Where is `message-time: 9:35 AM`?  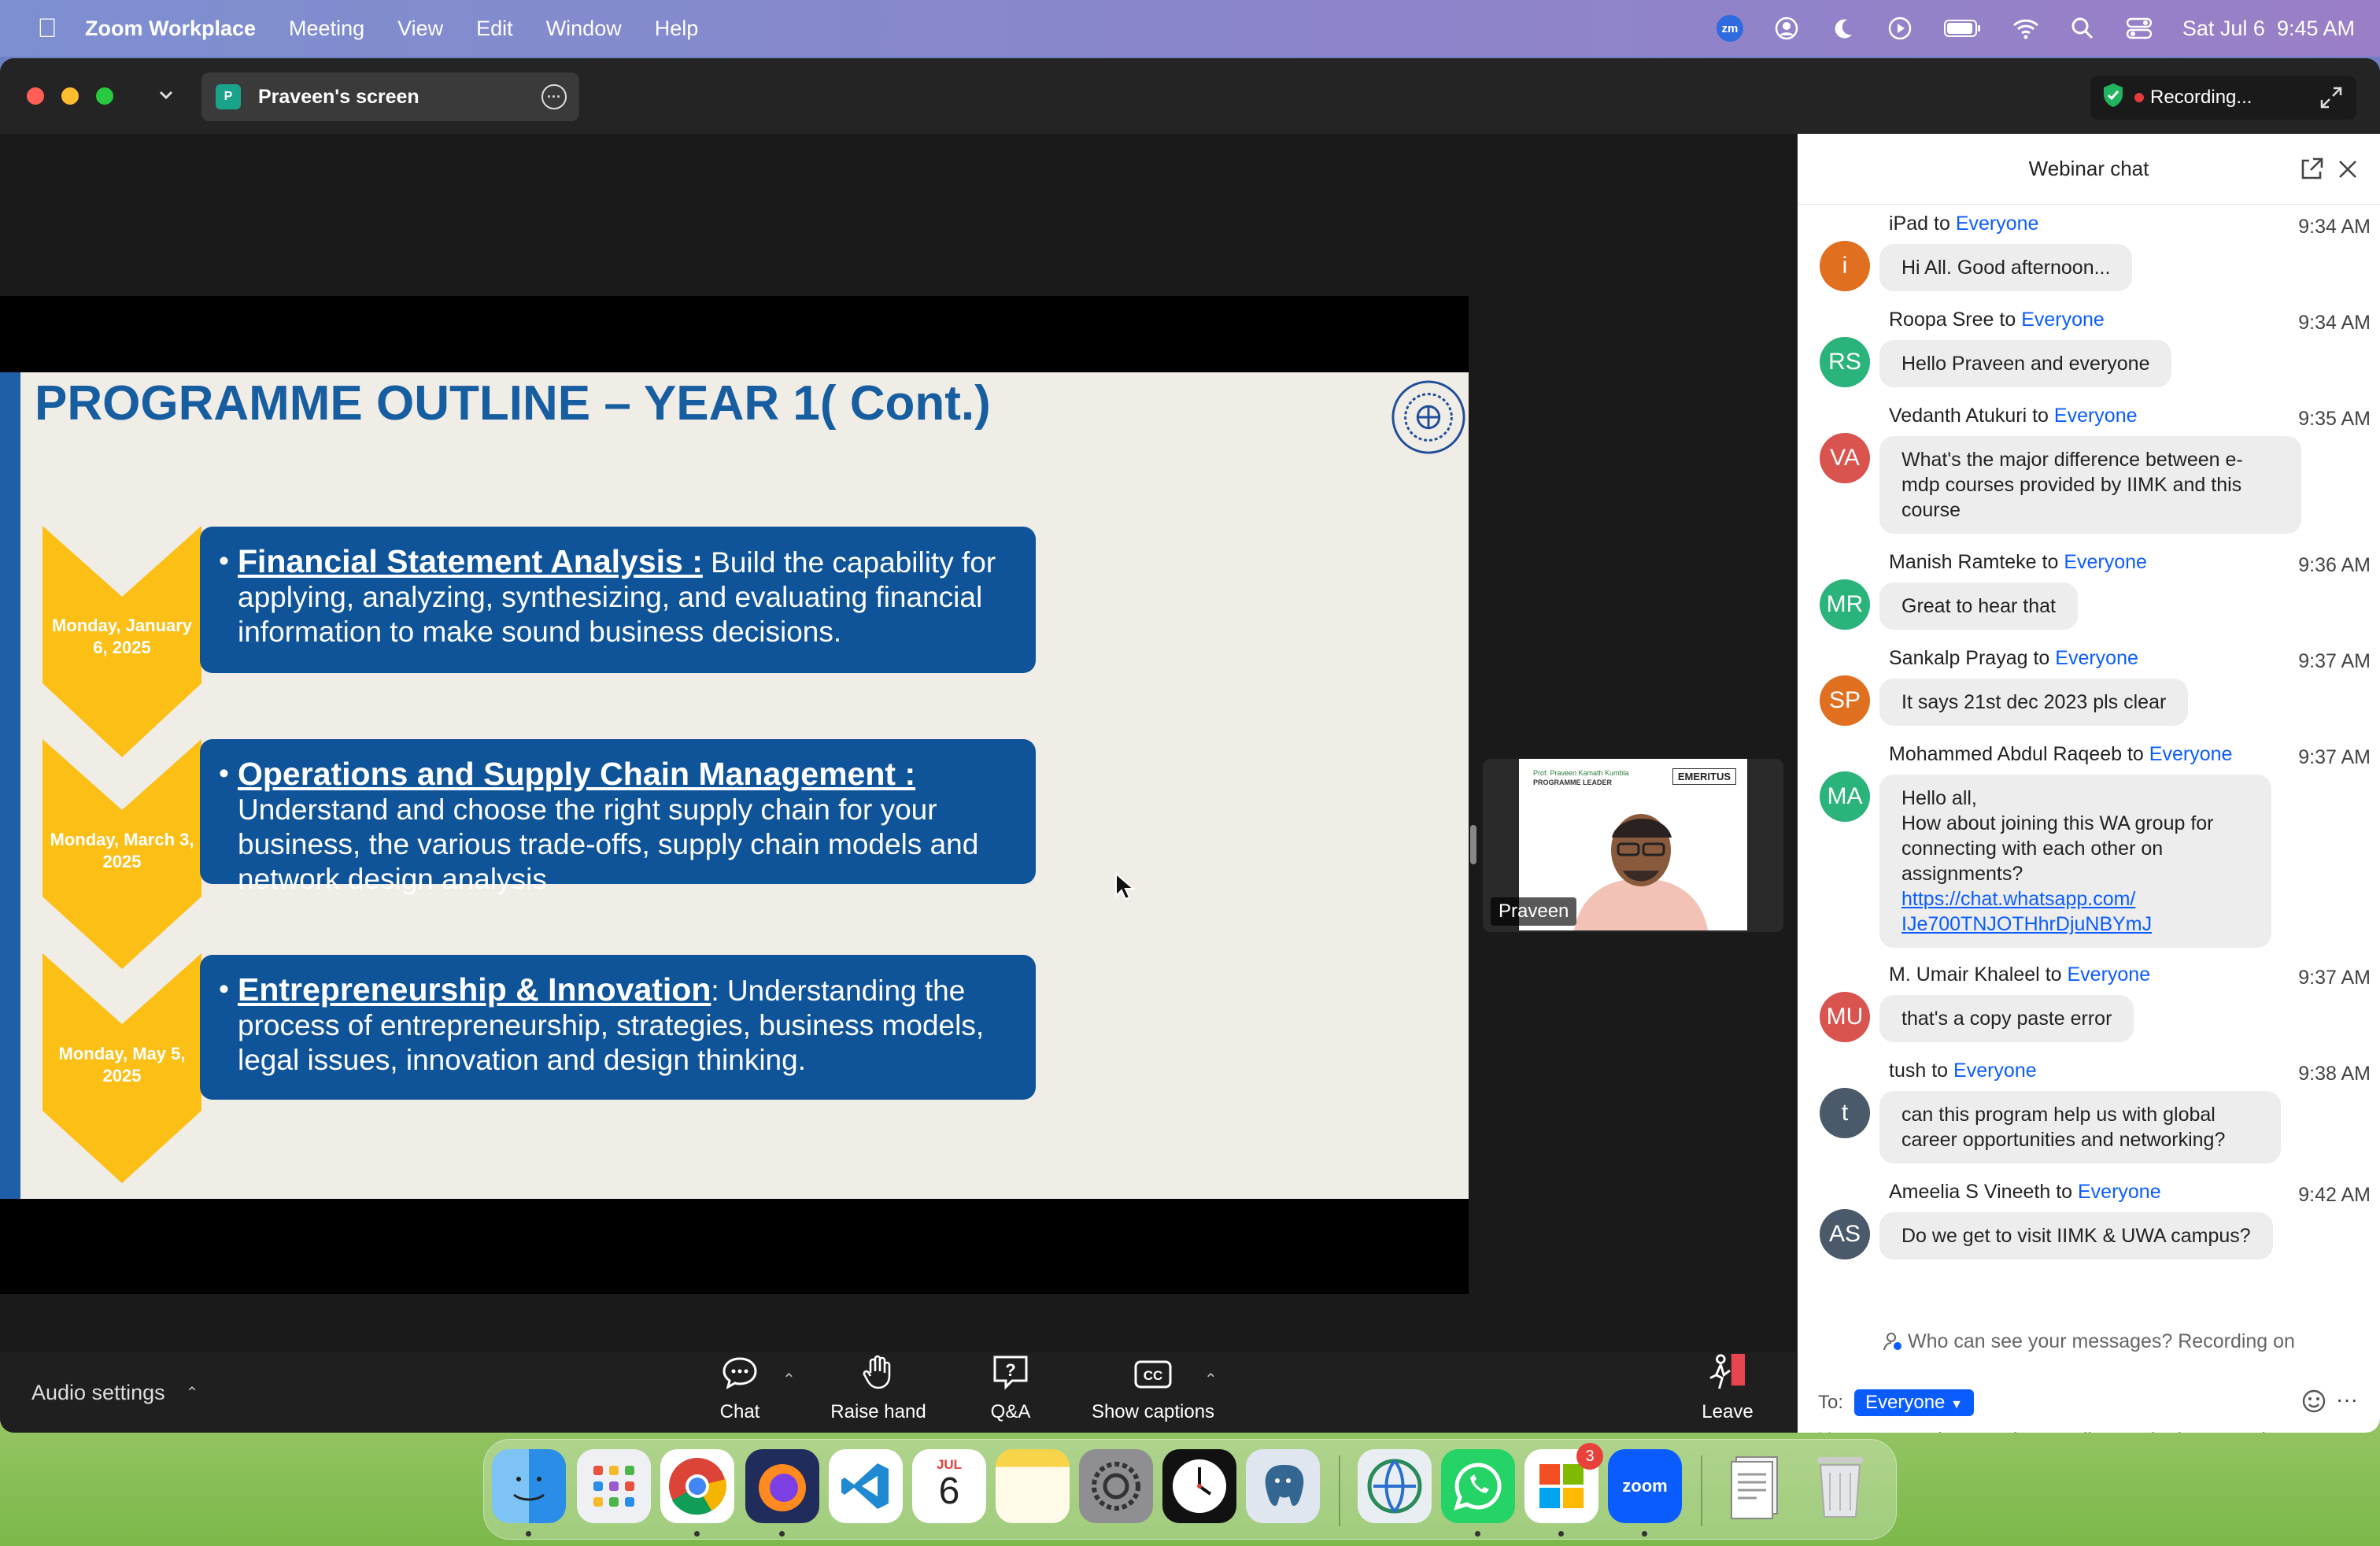 message-time: 9:35 AM is located at coordinates (2334, 419).